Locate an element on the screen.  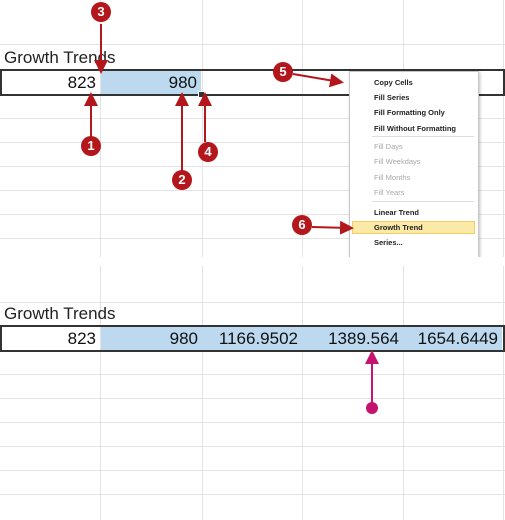
cell-c-selected: 1166.9502 is located at coordinates (252, 338).